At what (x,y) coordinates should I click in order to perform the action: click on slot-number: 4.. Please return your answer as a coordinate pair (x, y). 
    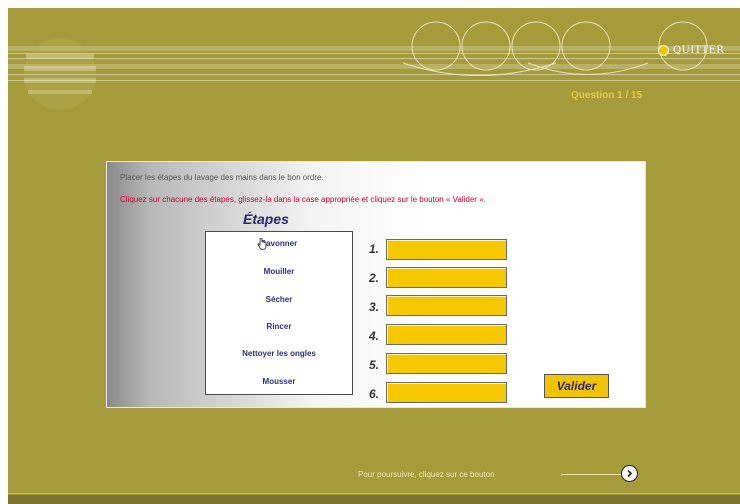
    Looking at the image, I should click on (373, 336).